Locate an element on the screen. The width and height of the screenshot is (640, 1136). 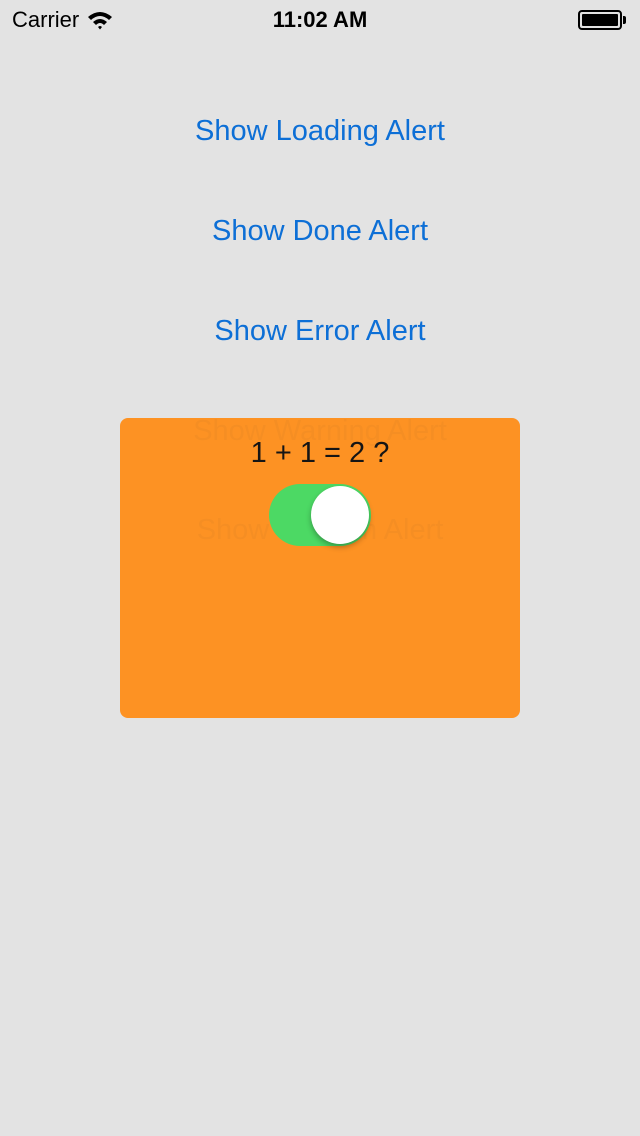
status-time: 11:02 AM is located at coordinates (320, 19).